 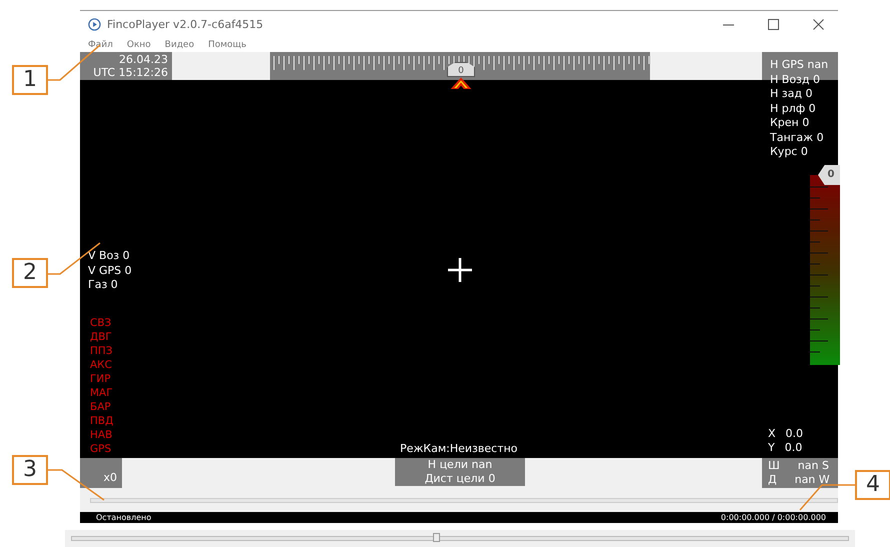 I want to click on heading-badge: 0, so click(x=461, y=69).